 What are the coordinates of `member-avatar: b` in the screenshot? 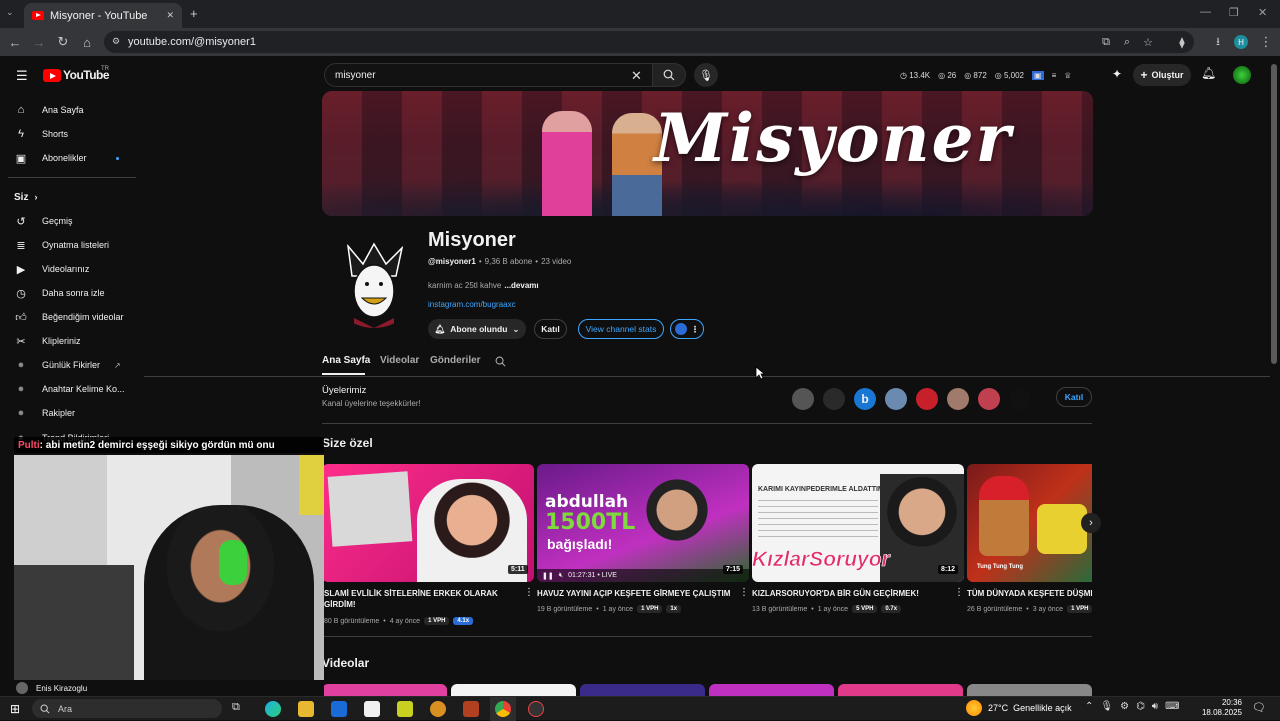 It's located at (865, 399).